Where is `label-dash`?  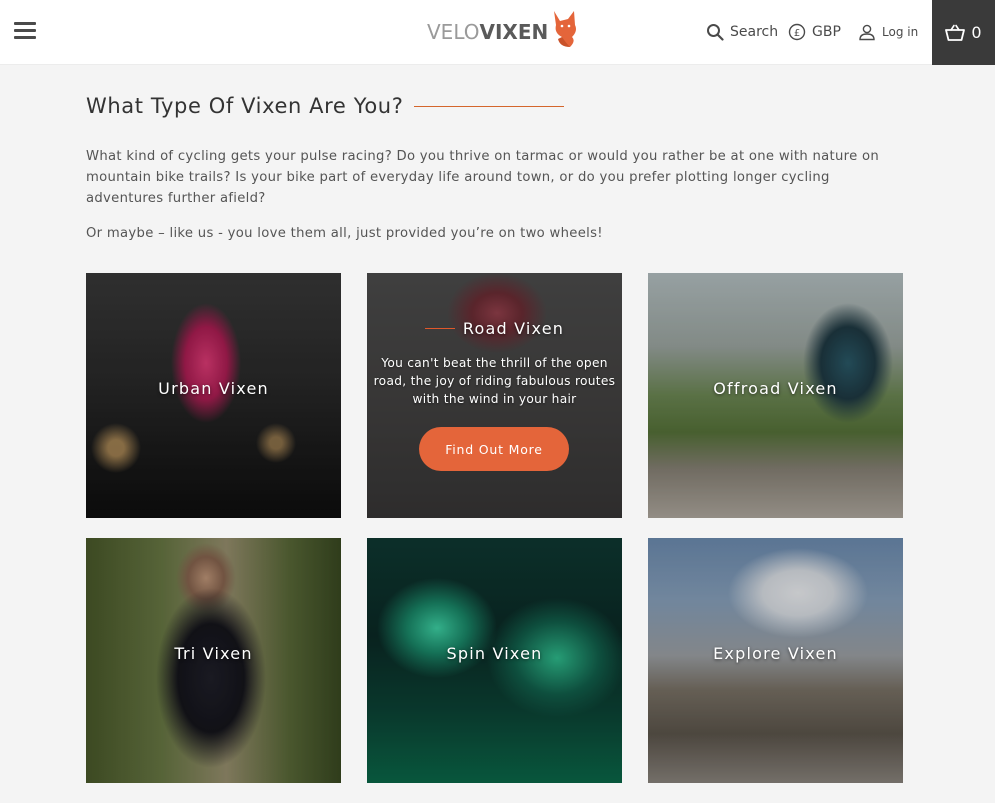
label-dash is located at coordinates (439, 328).